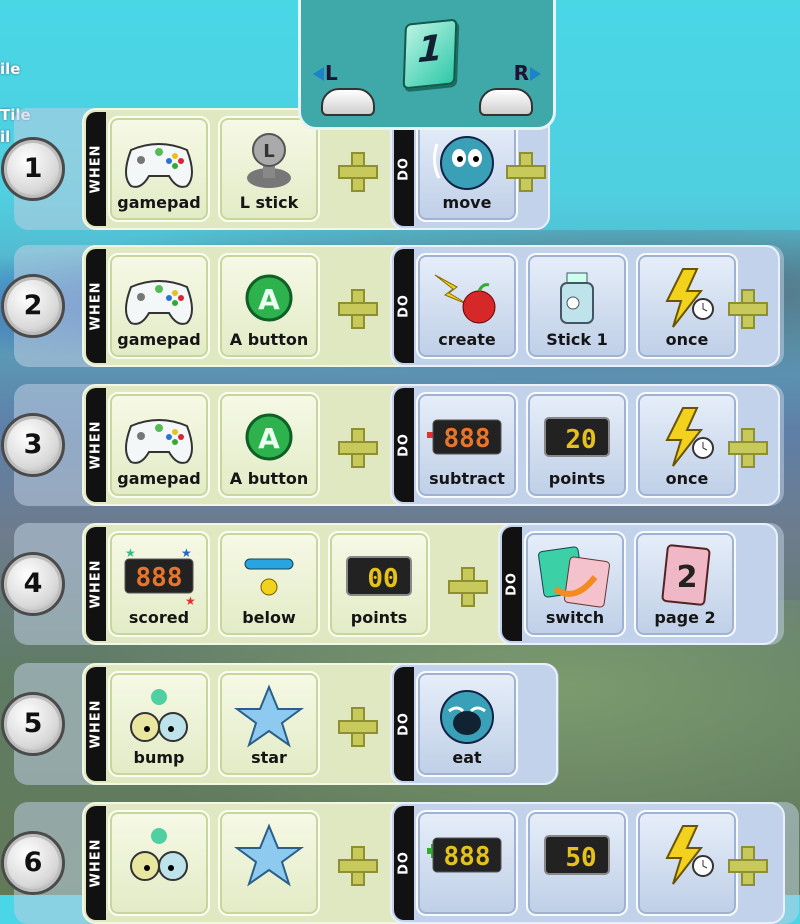 The height and width of the screenshot is (924, 800). What do you see at coordinates (269, 724) in the screenshot?
I see `when-tile-star: star` at bounding box center [269, 724].